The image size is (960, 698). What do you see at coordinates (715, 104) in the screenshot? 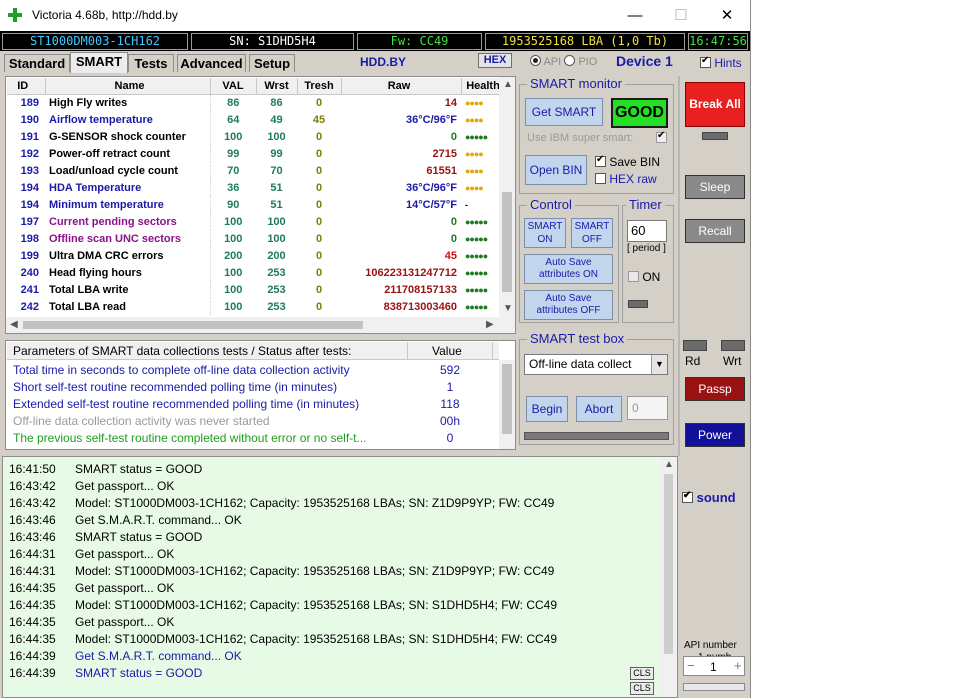
I see `break-all-button: Break All` at bounding box center [715, 104].